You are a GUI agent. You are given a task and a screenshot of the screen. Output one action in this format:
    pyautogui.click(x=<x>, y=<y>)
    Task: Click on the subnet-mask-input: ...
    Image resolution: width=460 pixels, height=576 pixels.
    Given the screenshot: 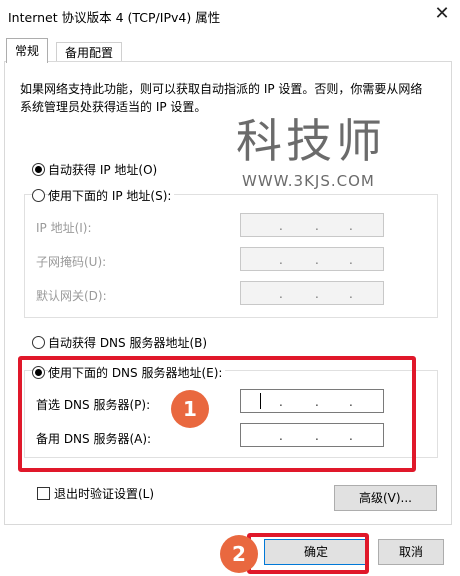 What is the action you would take?
    pyautogui.click(x=312, y=259)
    